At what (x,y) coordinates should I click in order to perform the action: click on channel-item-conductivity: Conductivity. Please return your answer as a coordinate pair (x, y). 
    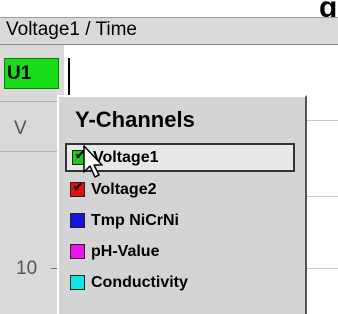
    Looking at the image, I should click on (180, 282).